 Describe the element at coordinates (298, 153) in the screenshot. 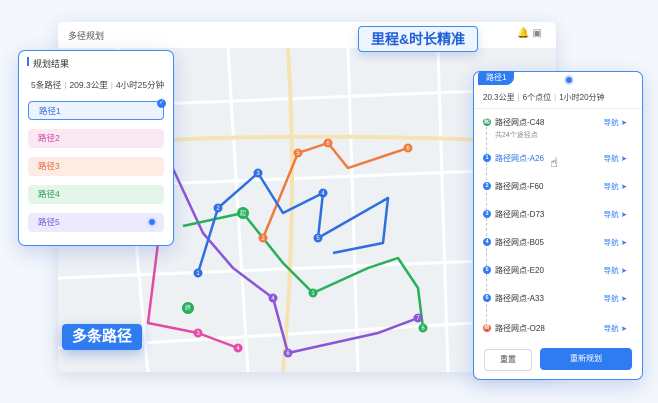

I see `route-3-waypoint: 5` at that location.